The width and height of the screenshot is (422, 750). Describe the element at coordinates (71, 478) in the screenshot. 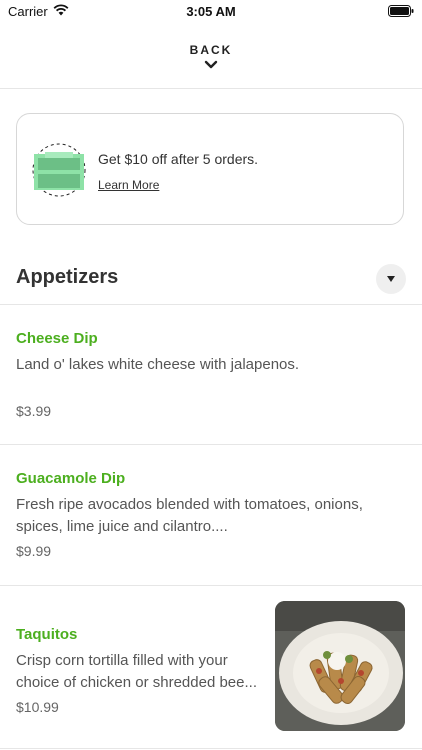

I see `item-name: Guacamole Dip` at that location.